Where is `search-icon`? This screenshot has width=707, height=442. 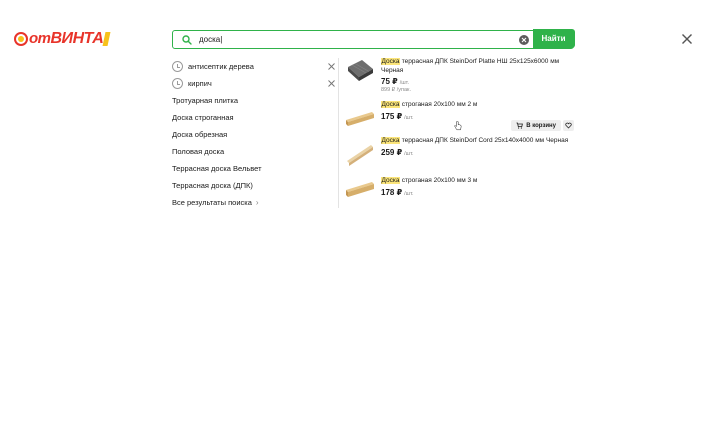
search-icon is located at coordinates (187, 40).